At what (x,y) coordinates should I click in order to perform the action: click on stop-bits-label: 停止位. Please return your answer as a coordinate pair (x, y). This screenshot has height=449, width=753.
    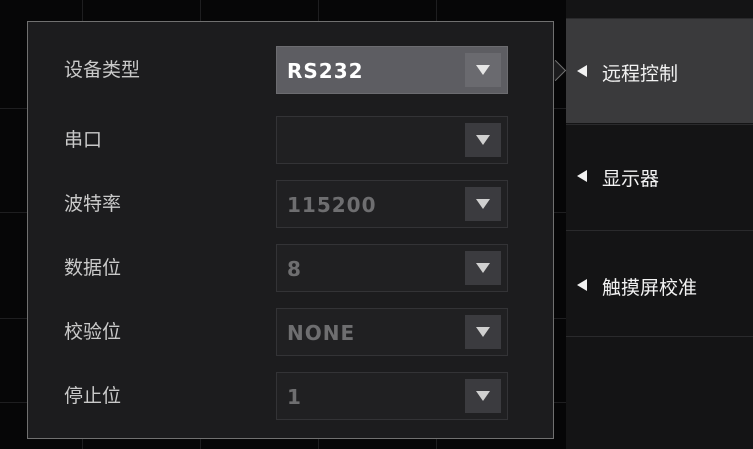
    Looking at the image, I should click on (93, 396).